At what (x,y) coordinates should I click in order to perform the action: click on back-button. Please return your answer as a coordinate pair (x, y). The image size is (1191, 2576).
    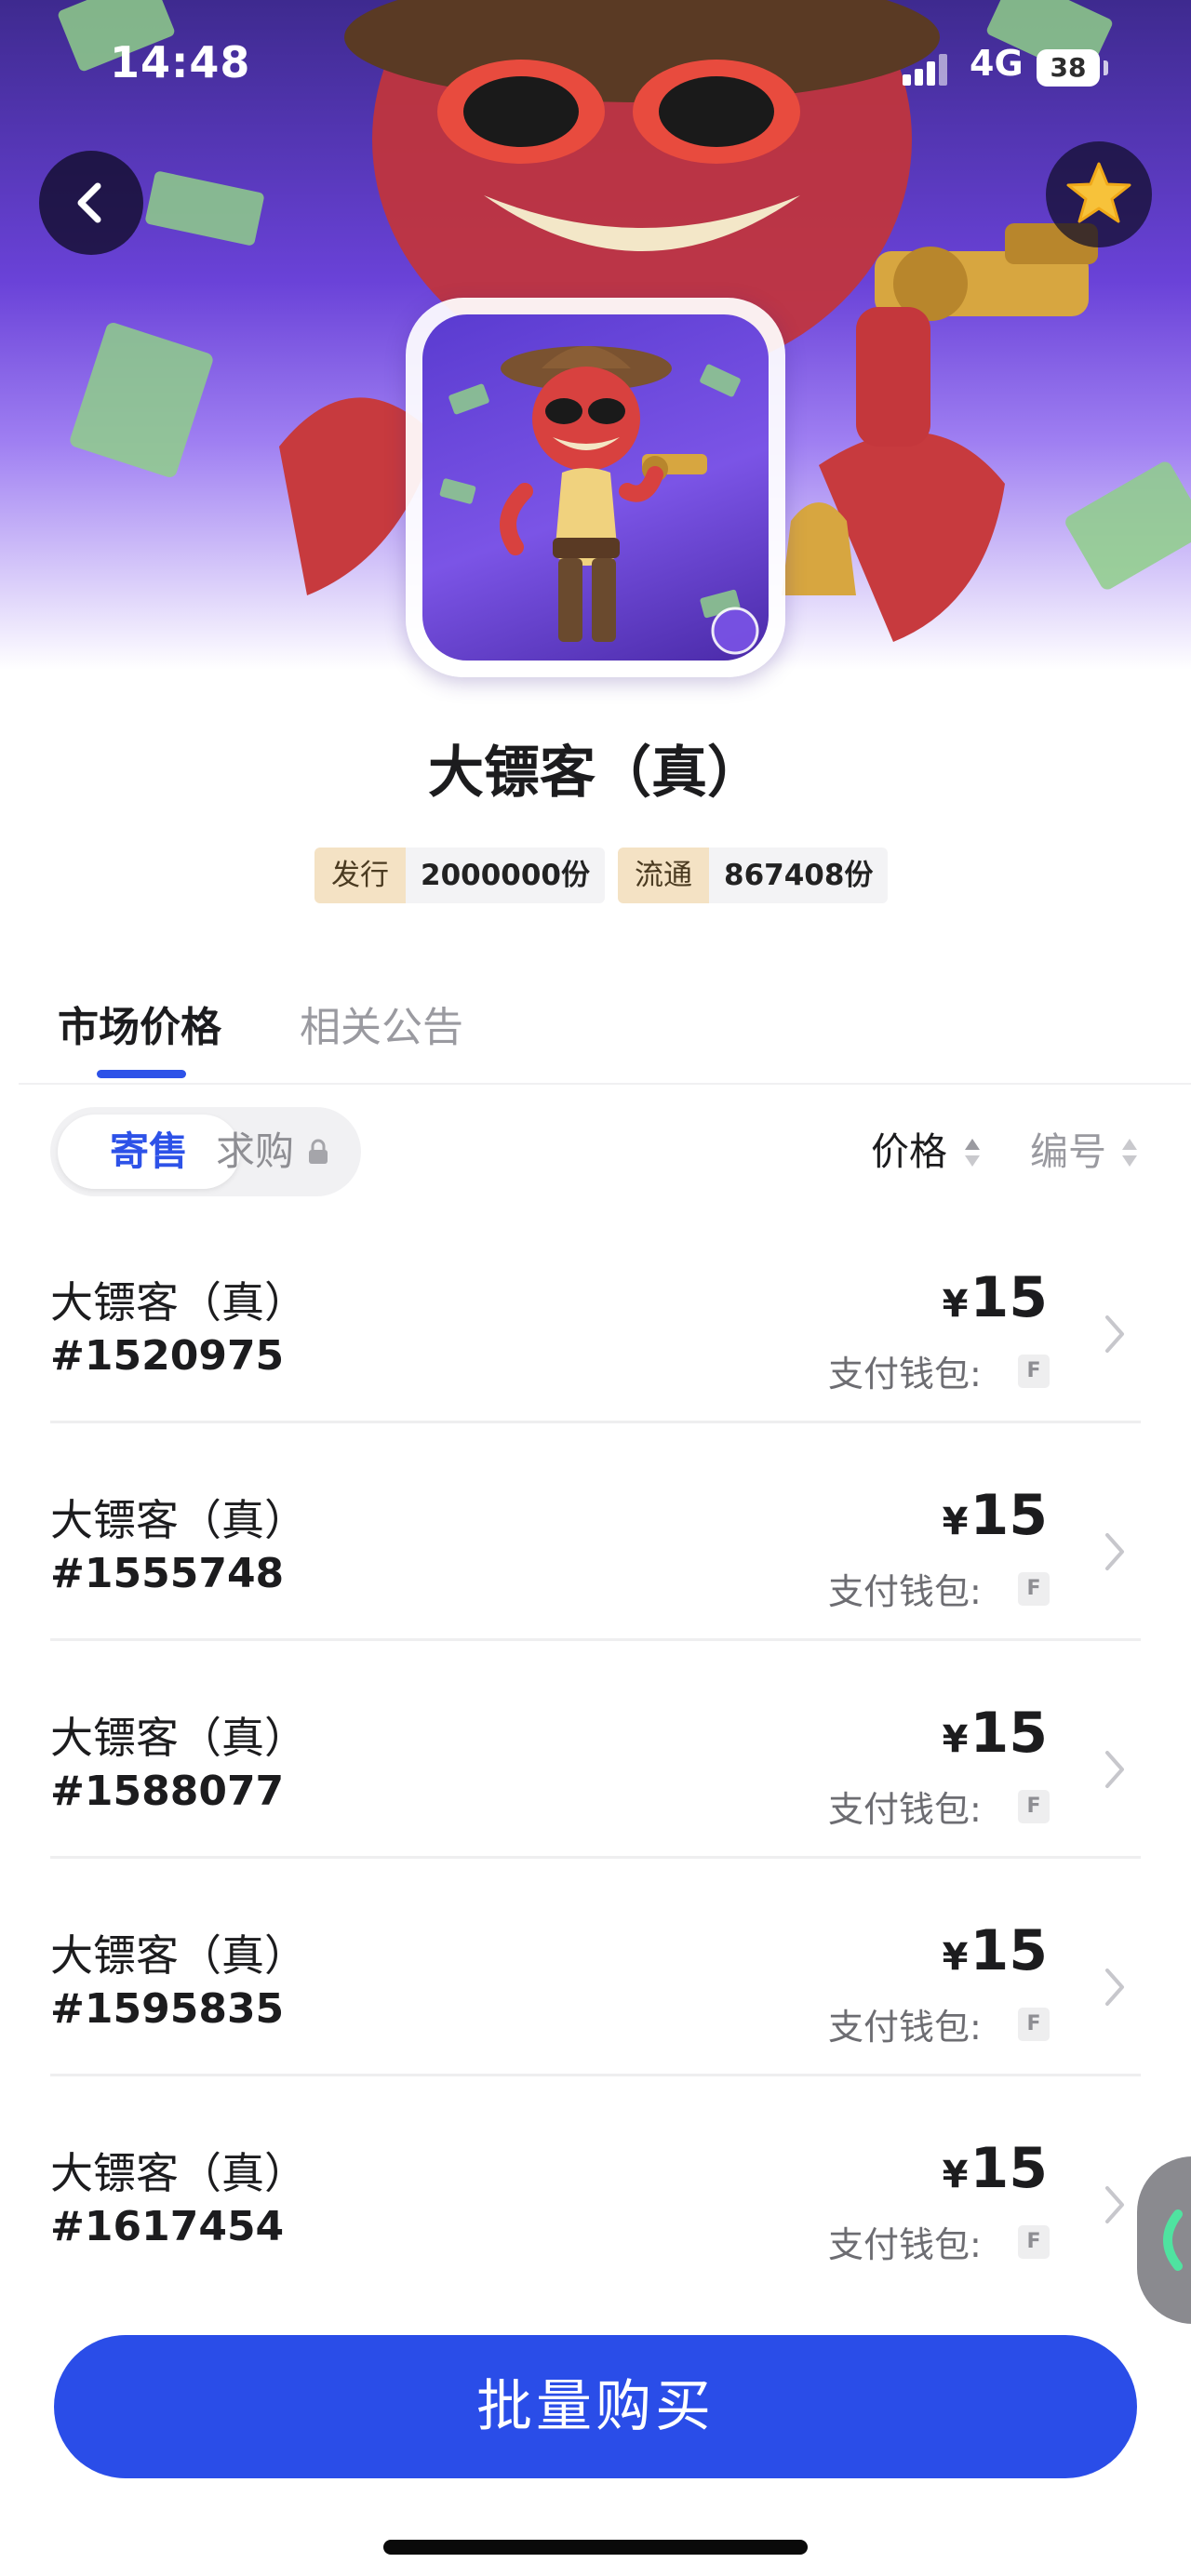
    Looking at the image, I should click on (91, 203).